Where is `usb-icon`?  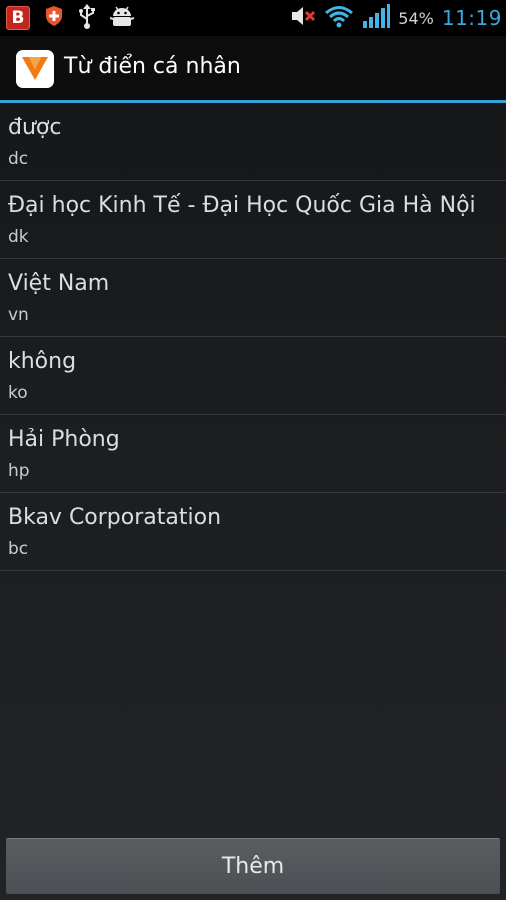
usb-icon is located at coordinates (87, 18).